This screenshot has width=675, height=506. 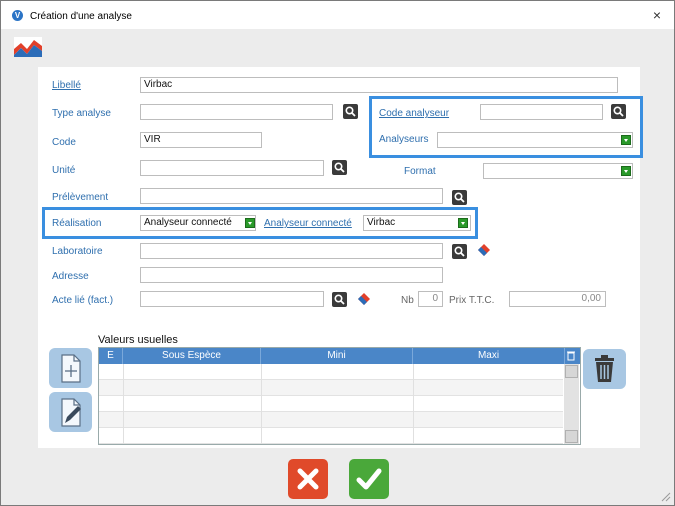 I want to click on prelevement-input, so click(x=291, y=196).